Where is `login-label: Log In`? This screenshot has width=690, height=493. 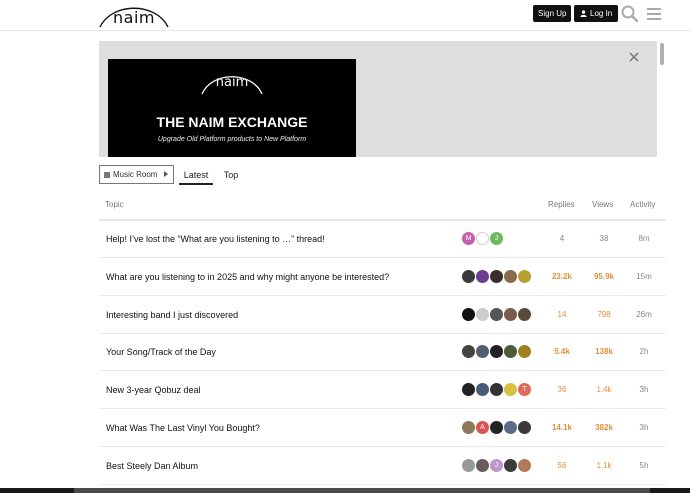 login-label: Log In is located at coordinates (601, 13).